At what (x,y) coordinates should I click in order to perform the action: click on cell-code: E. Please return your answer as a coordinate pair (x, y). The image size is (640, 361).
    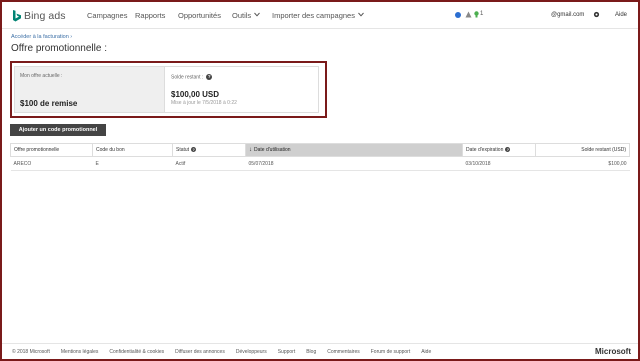
    Looking at the image, I should click on (132, 163).